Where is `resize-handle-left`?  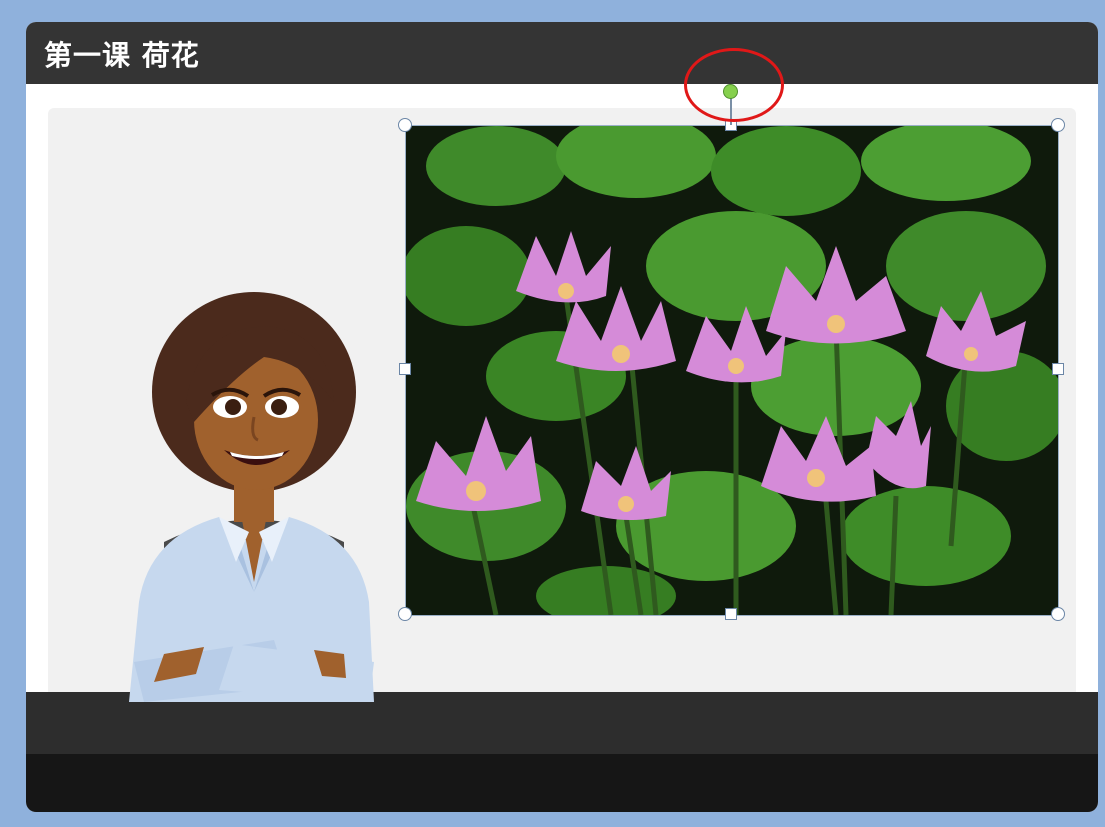
resize-handle-left is located at coordinates (405, 369).